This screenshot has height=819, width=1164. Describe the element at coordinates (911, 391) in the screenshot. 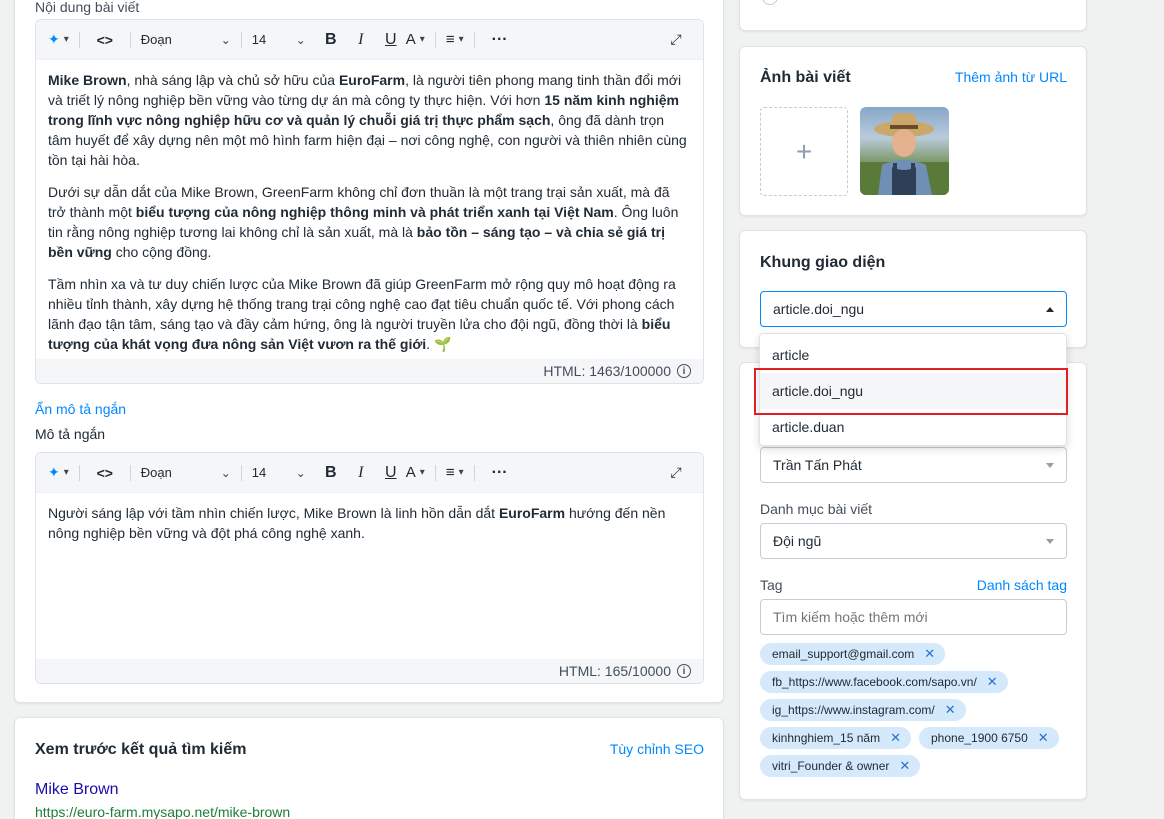

I see `highlight-box` at that location.